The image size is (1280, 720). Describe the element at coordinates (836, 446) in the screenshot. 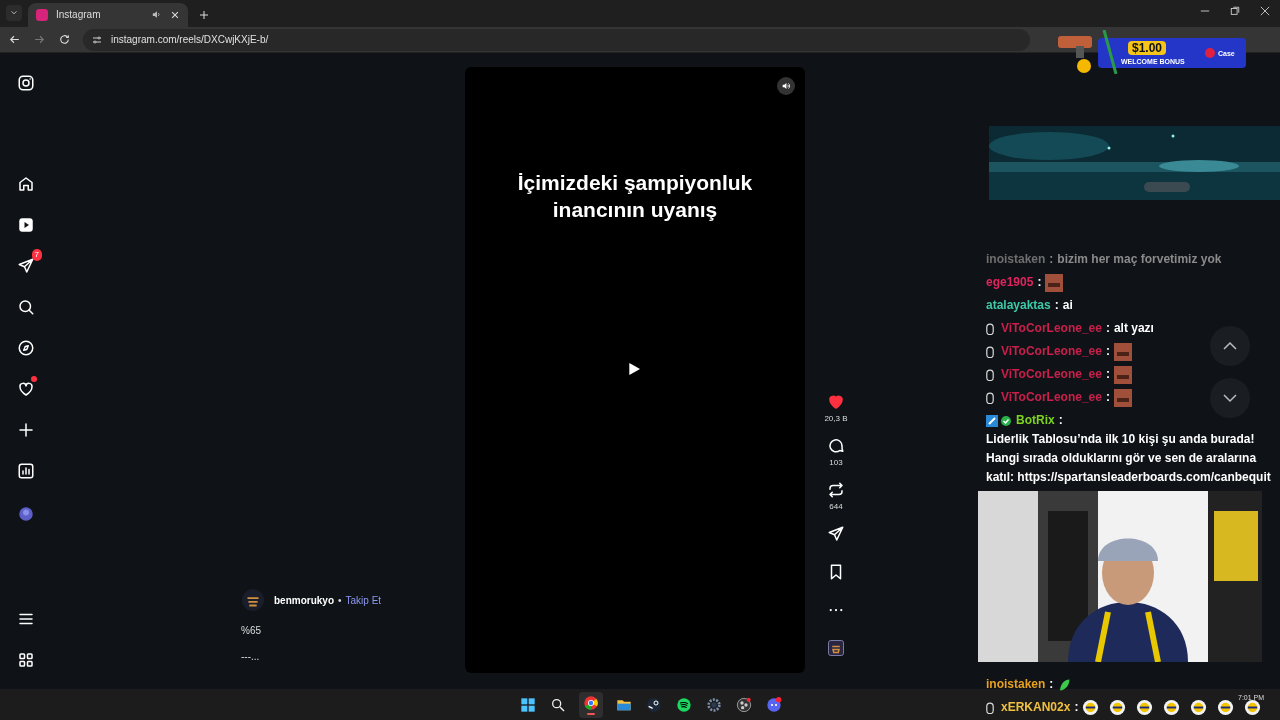

I see `comment-icon` at that location.